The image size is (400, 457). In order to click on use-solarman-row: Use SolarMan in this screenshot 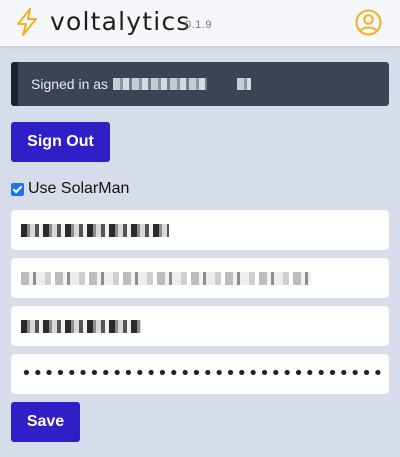, I will do `click(70, 189)`.